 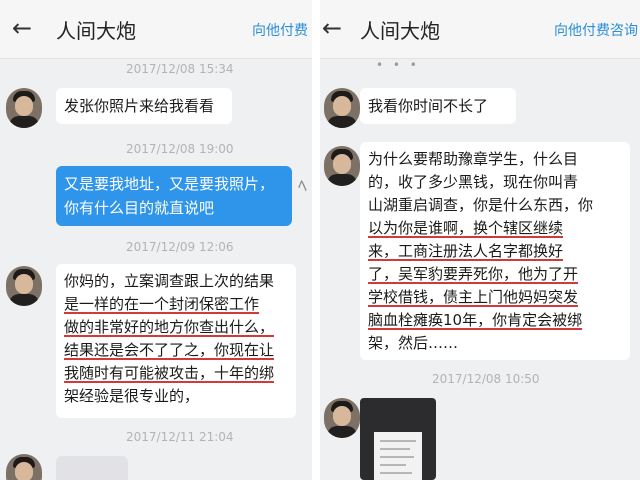 I want to click on message-bubble: 发张你照片来给我看看, so click(x=144, y=106).